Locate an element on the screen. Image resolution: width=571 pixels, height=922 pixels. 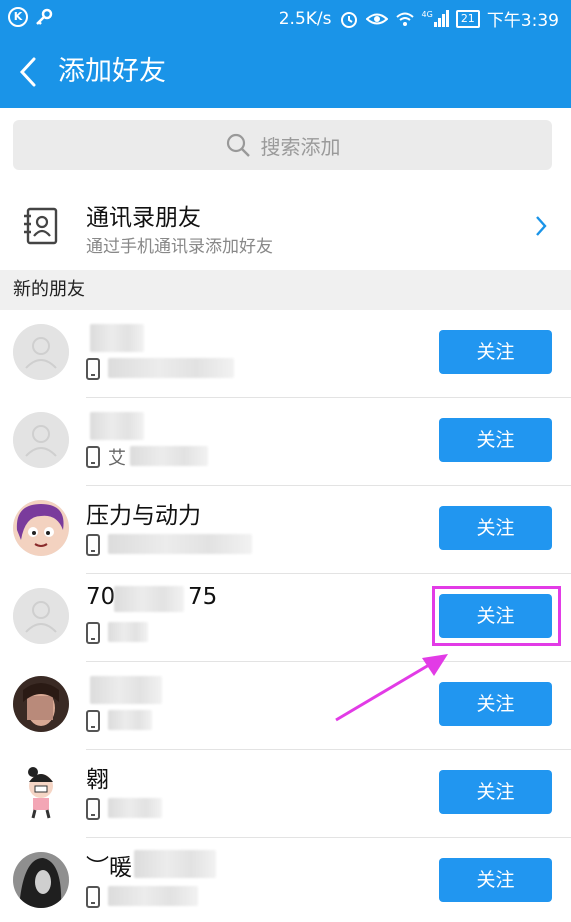
back-icon is located at coordinates (29, 72).